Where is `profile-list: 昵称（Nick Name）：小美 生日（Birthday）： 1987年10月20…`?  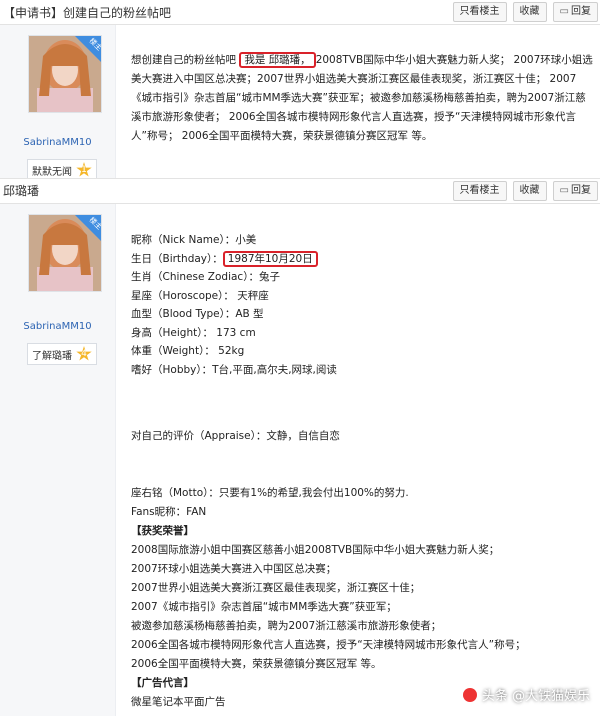
profile-list: 昵称（Nick Name）：小美 生日（Birthday）： 1987年10月20… is located at coordinates (234, 305).